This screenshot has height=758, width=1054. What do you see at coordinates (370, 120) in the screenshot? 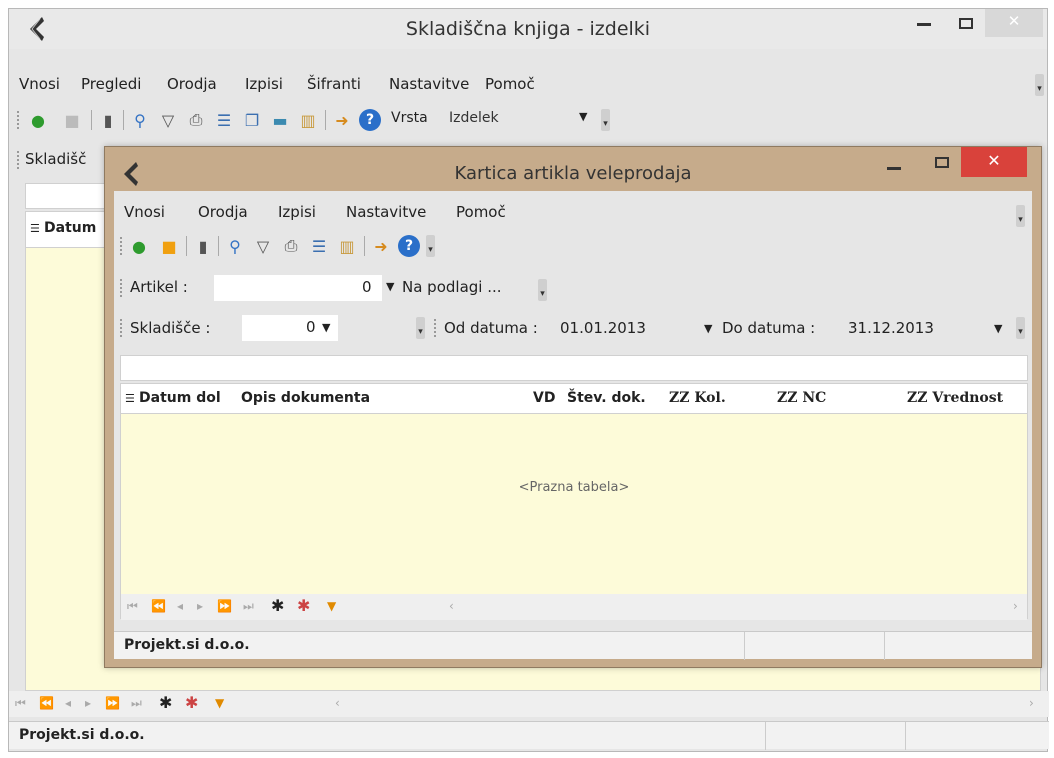
I see `help-icon: ?` at bounding box center [370, 120].